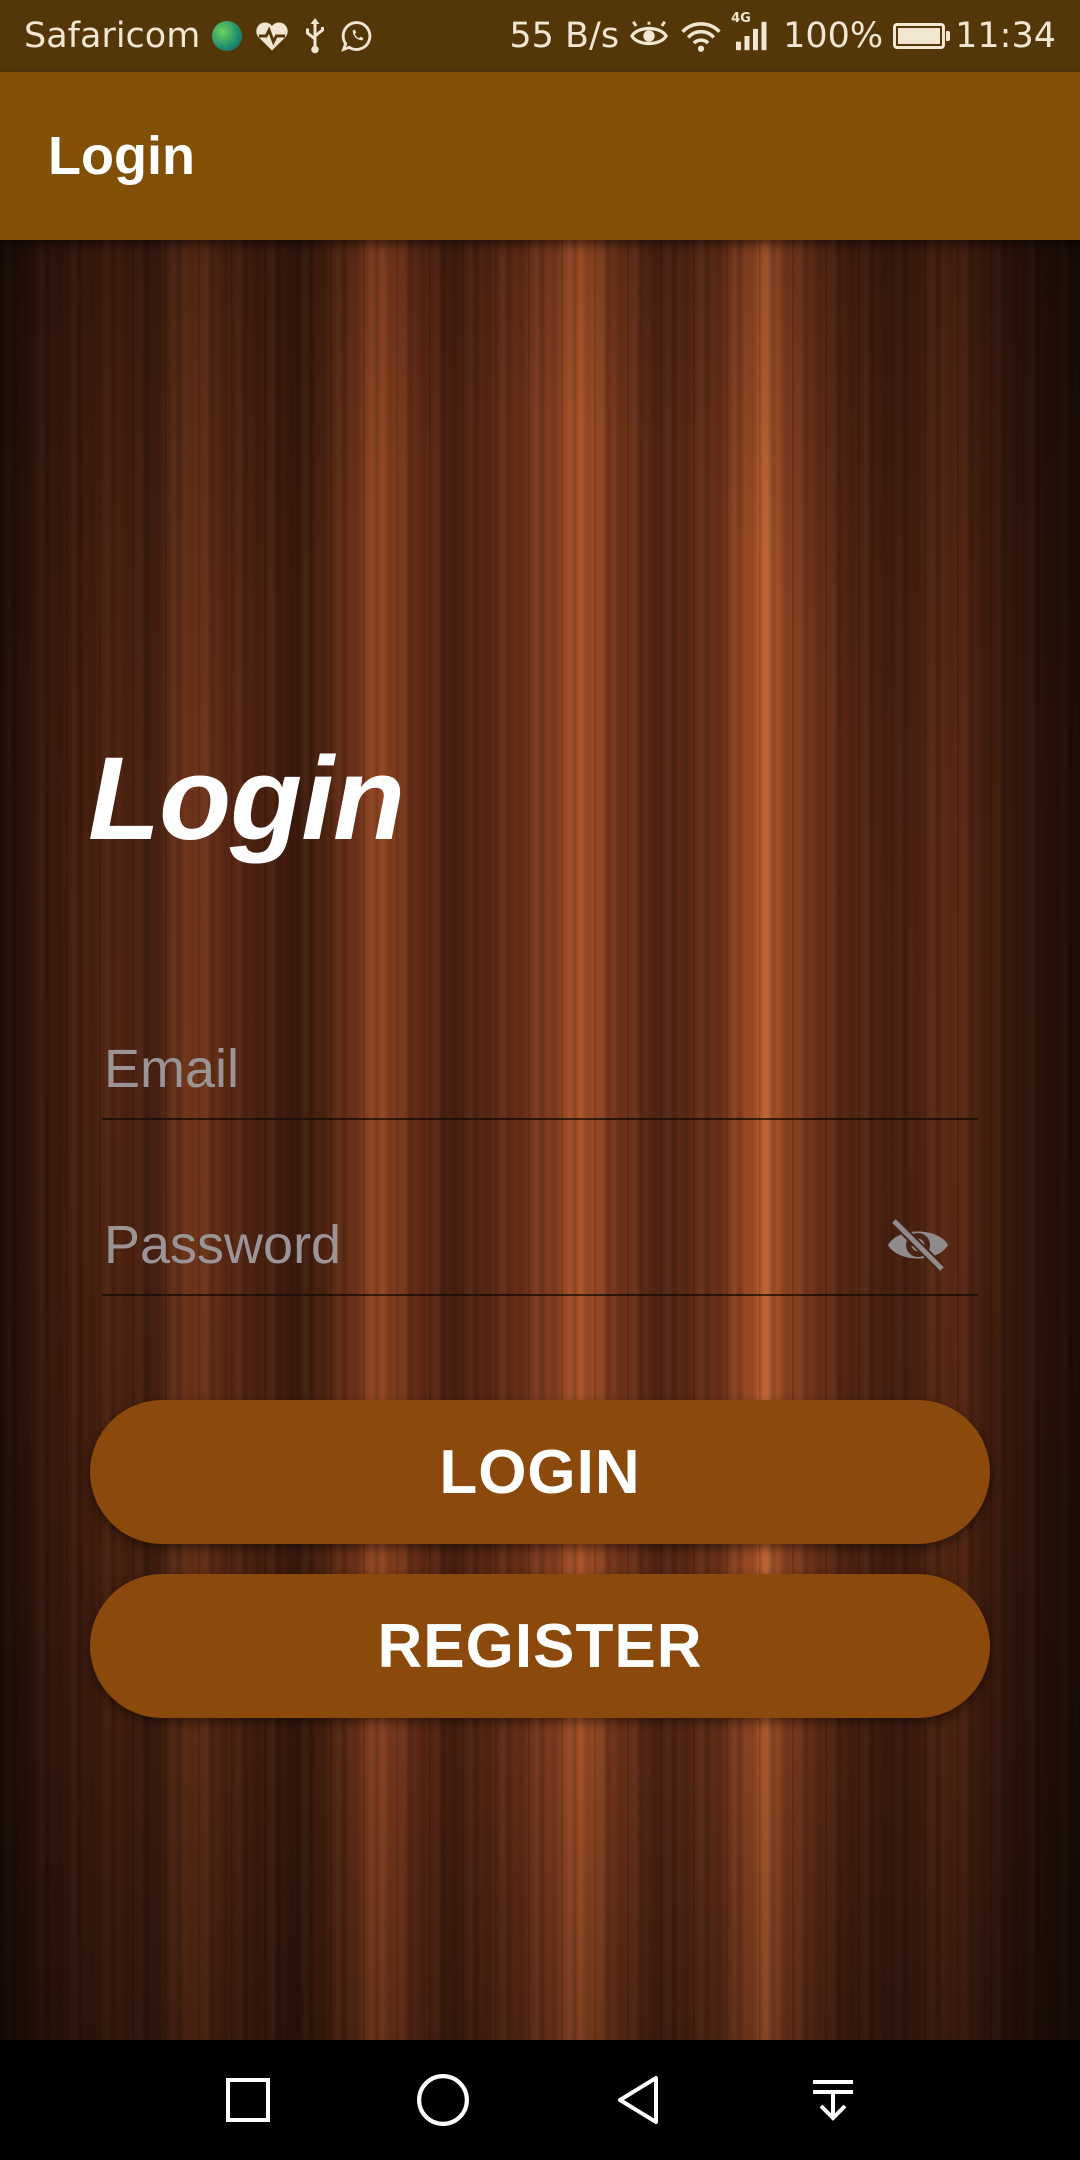  What do you see at coordinates (701, 36) in the screenshot?
I see `wifi-icon` at bounding box center [701, 36].